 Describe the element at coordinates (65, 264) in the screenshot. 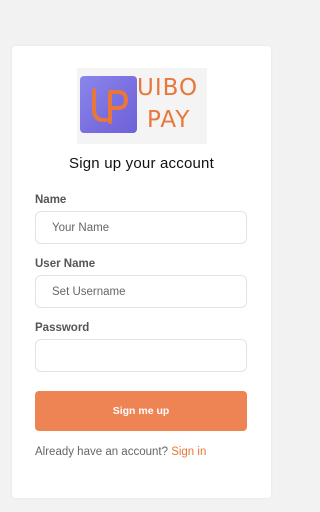

I see `username-label: User Name` at that location.